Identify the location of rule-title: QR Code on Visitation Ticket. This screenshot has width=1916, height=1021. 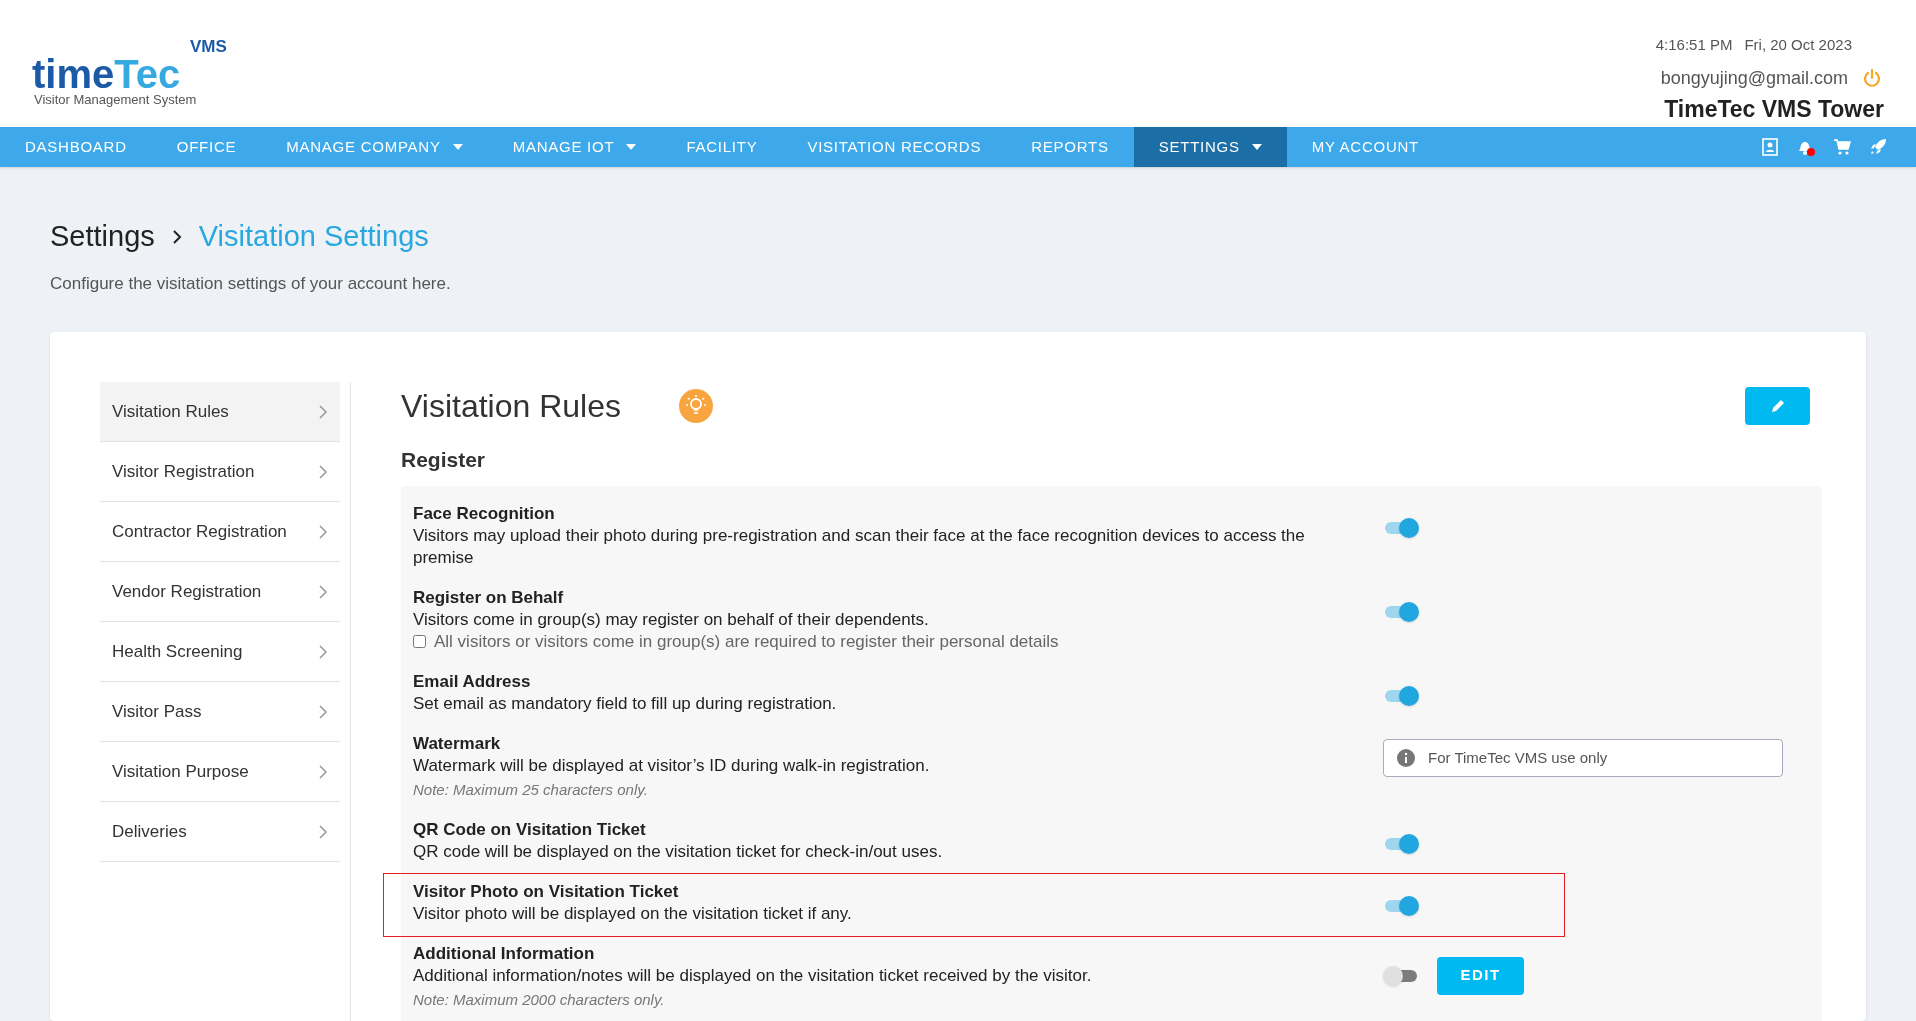
(530, 829).